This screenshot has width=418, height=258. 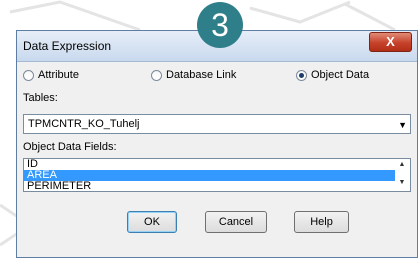 I want to click on chevron-down-icon: ▼, so click(x=402, y=125).